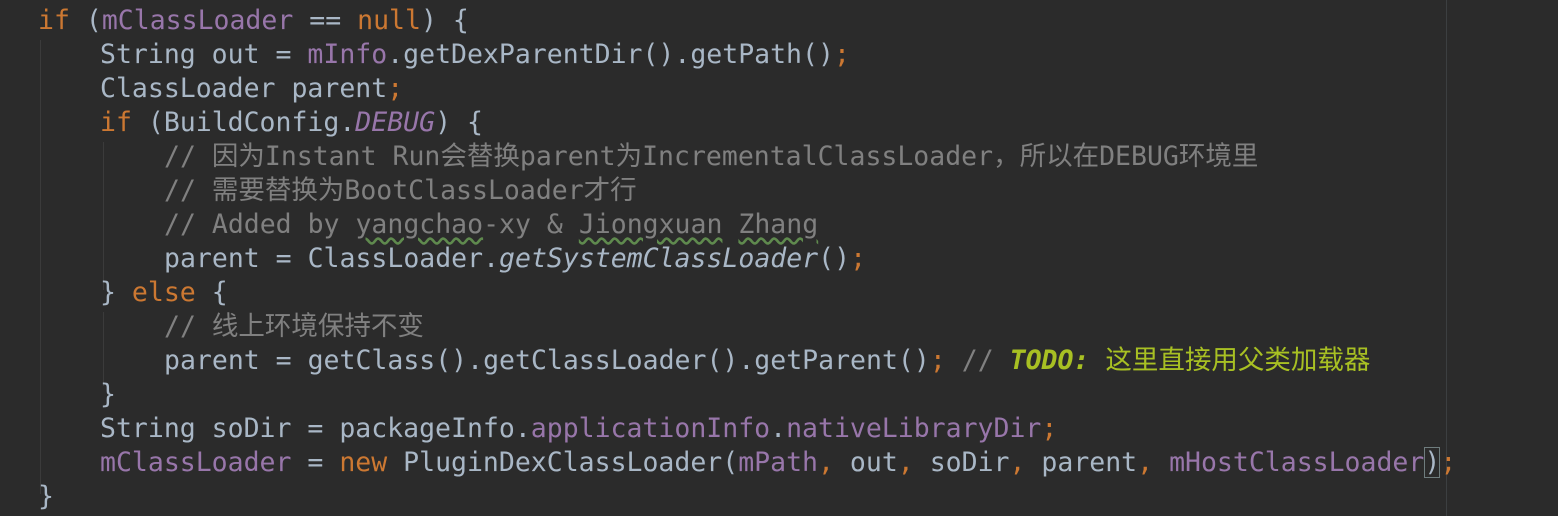 The height and width of the screenshot is (516, 1558). Describe the element at coordinates (1230, 360) in the screenshot. I see `code-token: 这里直接用父类加载器` at that location.